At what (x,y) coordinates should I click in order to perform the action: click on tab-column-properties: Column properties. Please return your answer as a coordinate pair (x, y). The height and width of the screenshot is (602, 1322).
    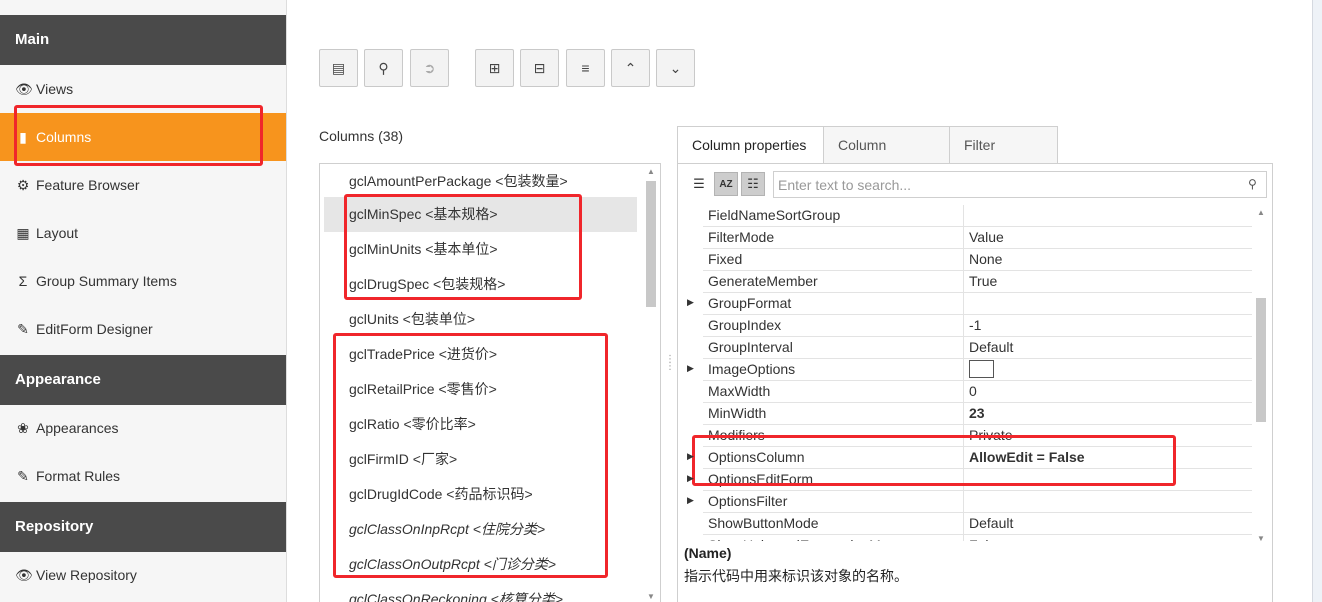
    Looking at the image, I should click on (750, 145).